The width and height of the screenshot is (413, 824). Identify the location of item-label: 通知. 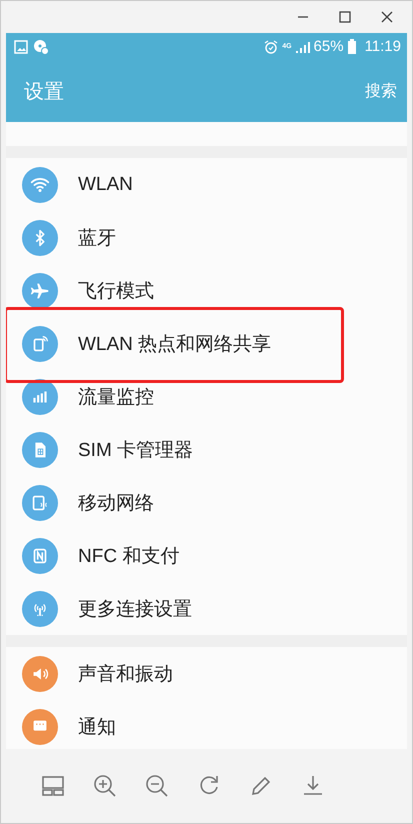
(97, 728).